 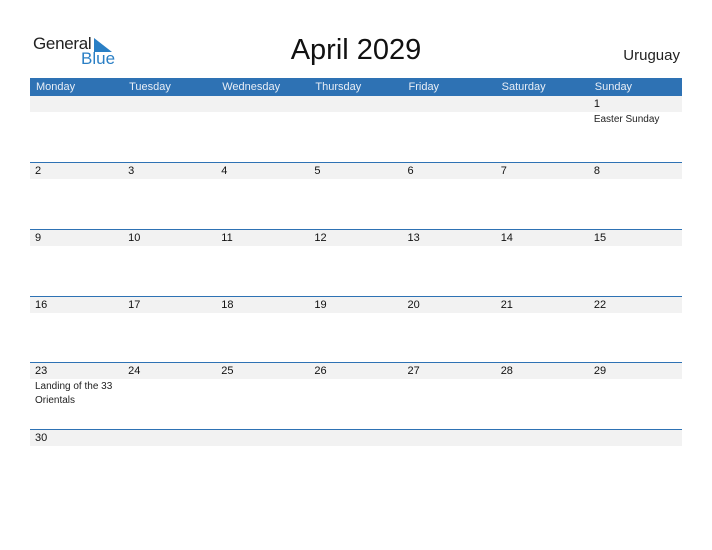 What do you see at coordinates (635, 129) in the screenshot?
I see `day-cell: 1 Easter Sunday` at bounding box center [635, 129].